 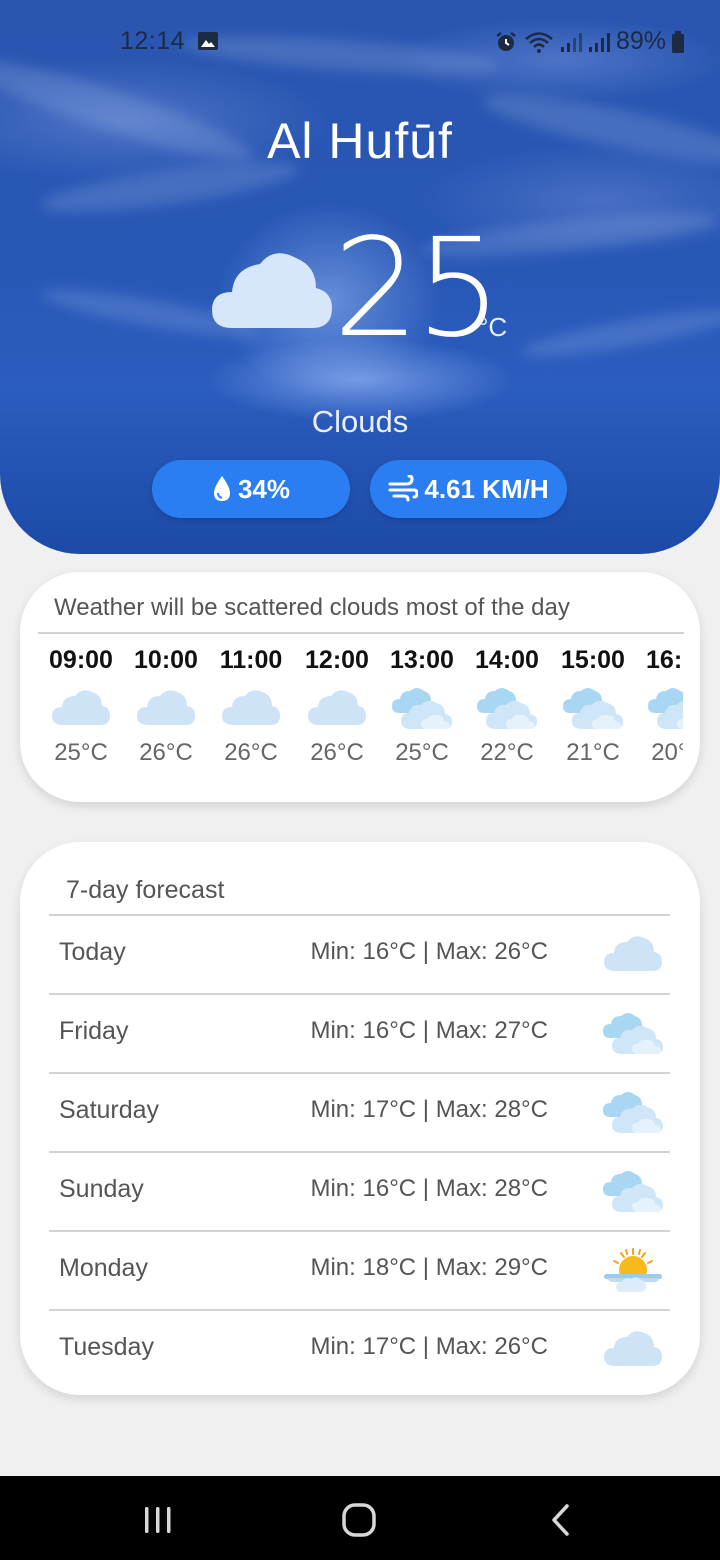 I want to click on hour-item: 12:00 26°C, so click(x=337, y=706).